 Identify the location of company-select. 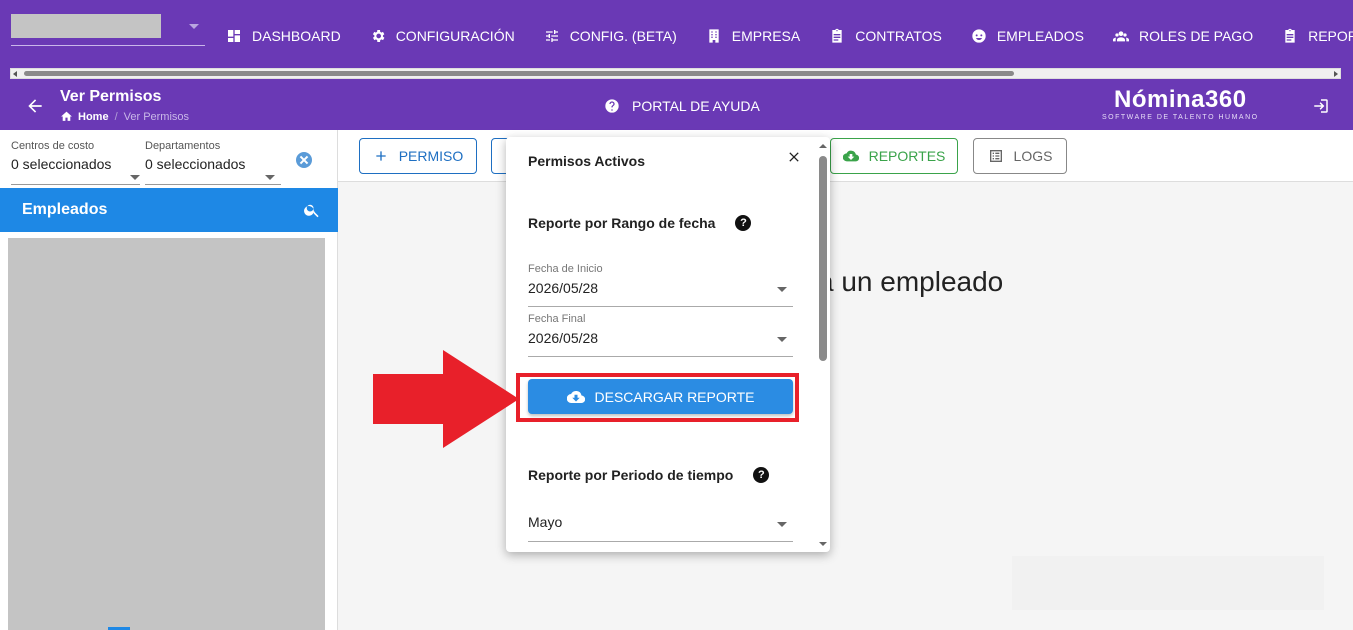
(108, 30).